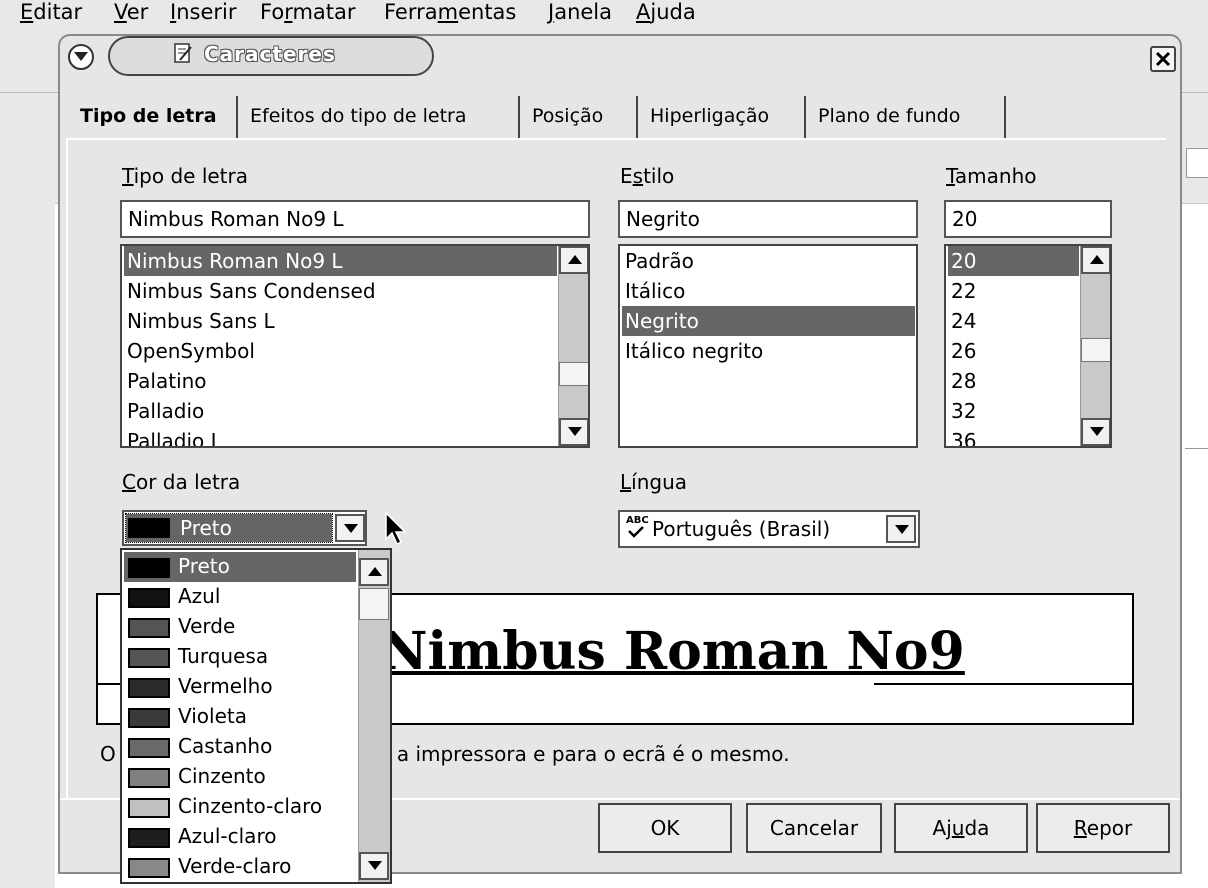  What do you see at coordinates (768, 261) in the screenshot?
I see `list-item: Padrão` at bounding box center [768, 261].